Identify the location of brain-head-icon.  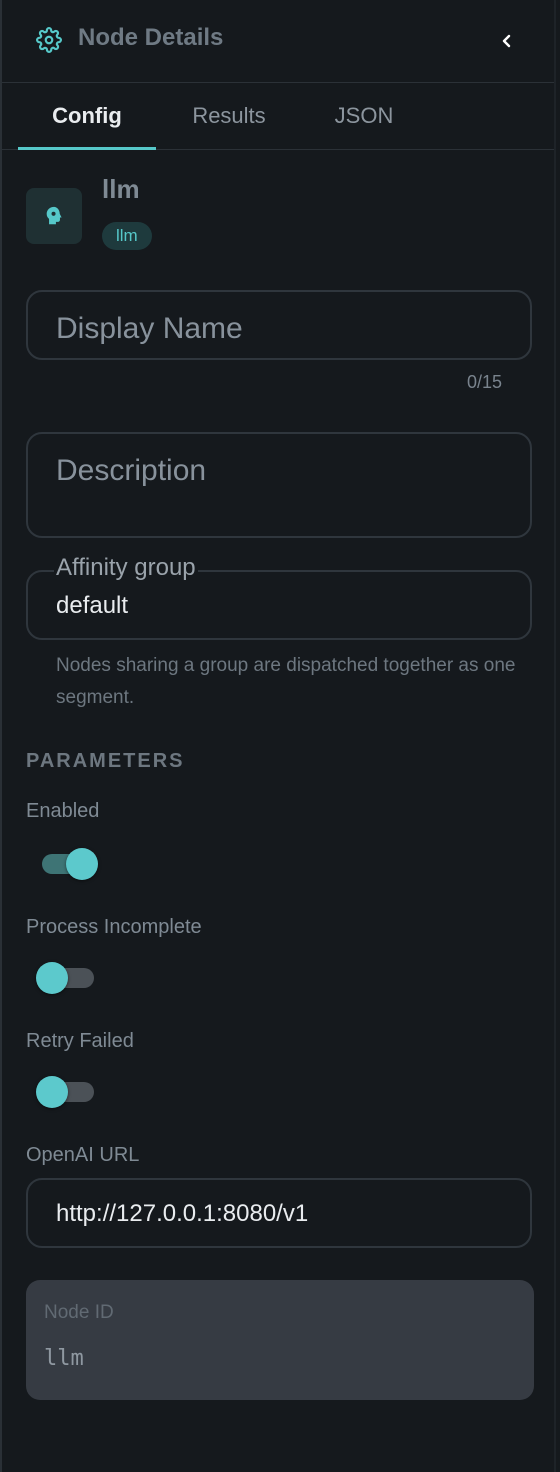
(54, 215).